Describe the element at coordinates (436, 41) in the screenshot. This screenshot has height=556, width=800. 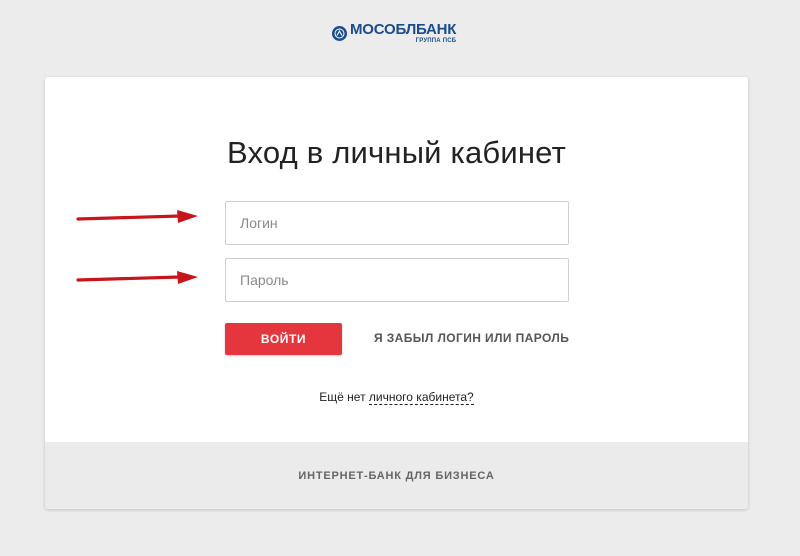
I see `logo-tagline: ГРУППА ПСБ` at that location.